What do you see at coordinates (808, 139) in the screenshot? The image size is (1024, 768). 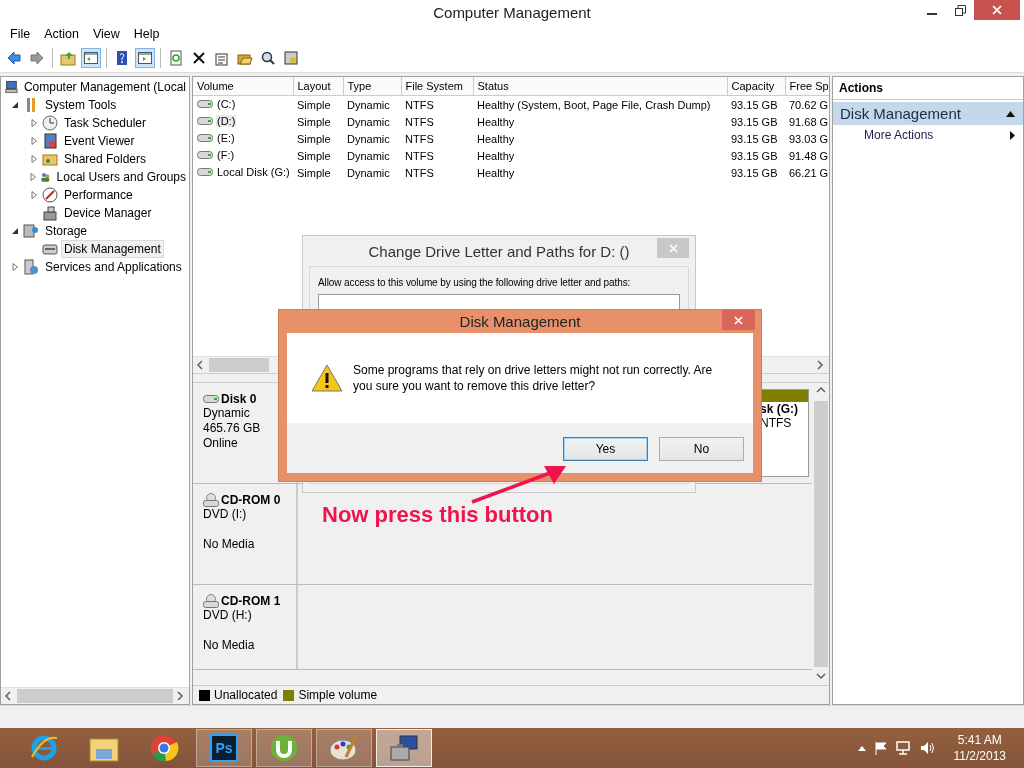 I see `table-cell-text: 93.03 G` at bounding box center [808, 139].